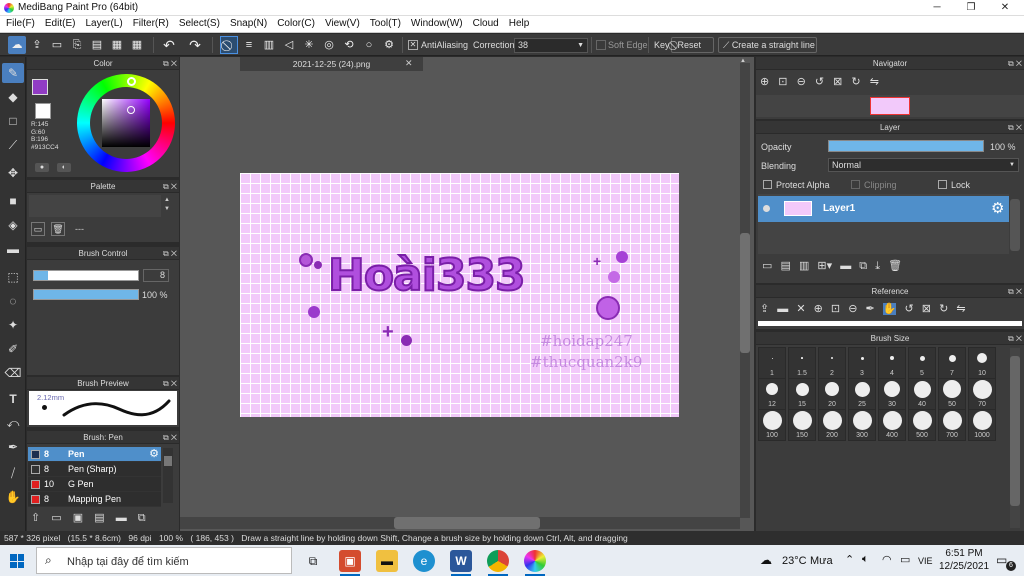  What do you see at coordinates (156, 275) in the screenshot?
I see `brush-size-value: 8` at bounding box center [156, 275].